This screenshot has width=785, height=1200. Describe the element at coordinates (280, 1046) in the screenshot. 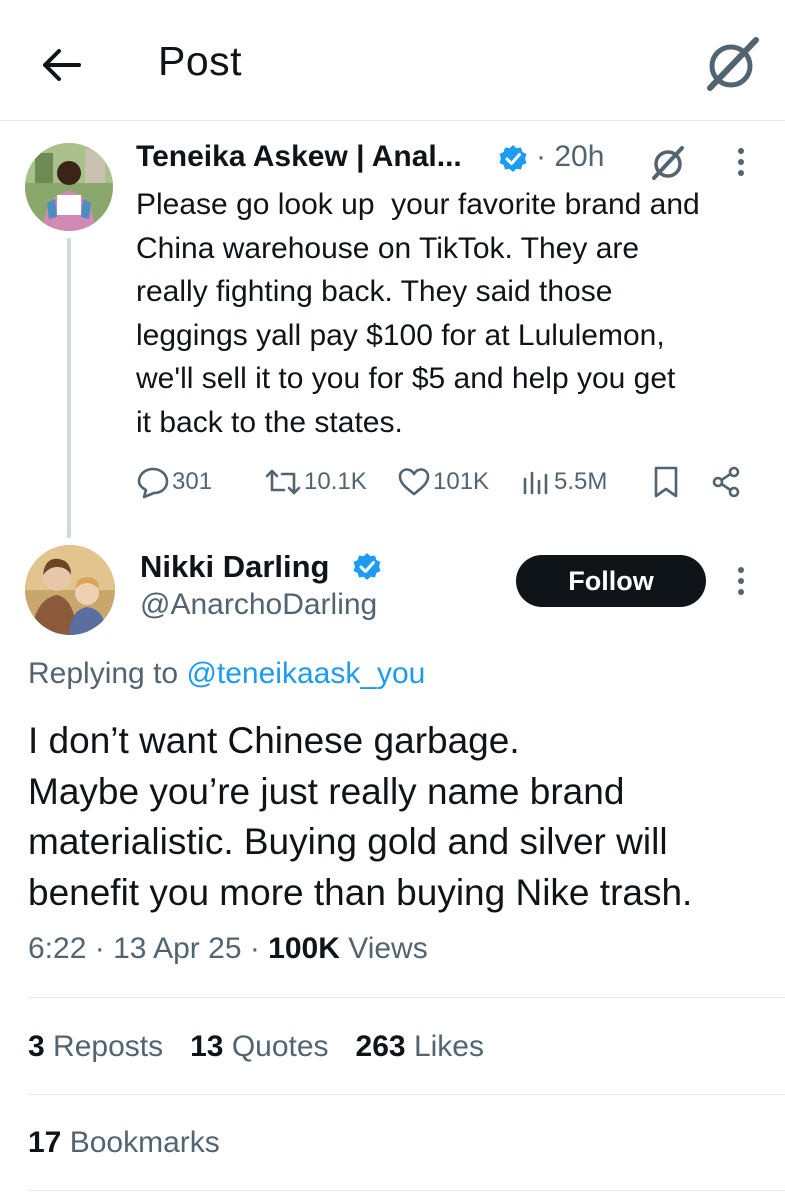

I see `quotes-label: Quotes` at that location.